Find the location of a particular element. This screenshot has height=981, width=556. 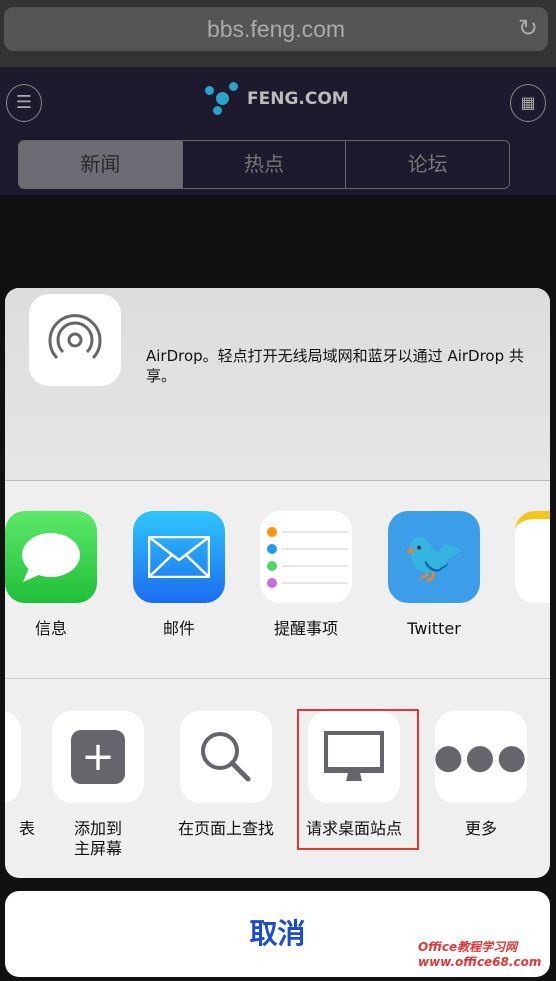

action-label: 在页面上查找 is located at coordinates (225, 828).